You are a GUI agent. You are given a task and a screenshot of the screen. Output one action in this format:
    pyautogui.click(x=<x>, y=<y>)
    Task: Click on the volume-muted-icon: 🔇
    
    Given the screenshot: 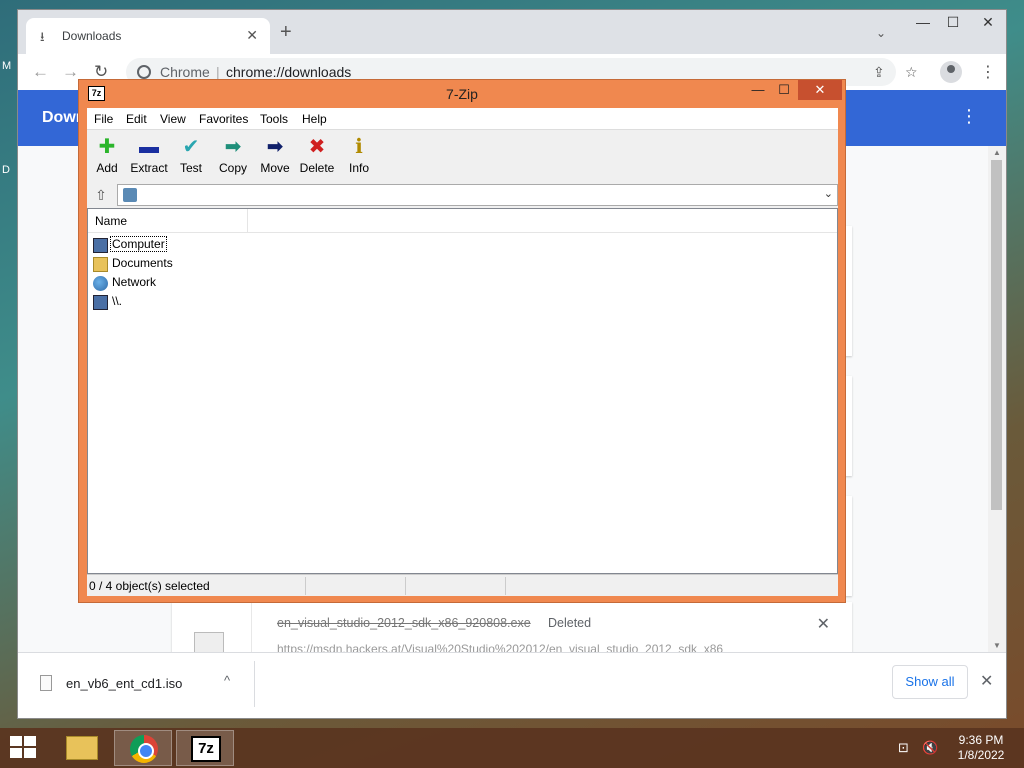 What is the action you would take?
    pyautogui.click(x=930, y=748)
    